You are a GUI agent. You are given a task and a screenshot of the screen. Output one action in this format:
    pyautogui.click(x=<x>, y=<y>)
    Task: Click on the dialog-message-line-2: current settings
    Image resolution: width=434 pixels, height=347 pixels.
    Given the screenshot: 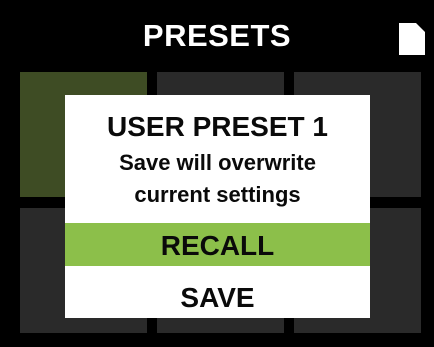 What is the action you would take?
    pyautogui.click(x=217, y=194)
    